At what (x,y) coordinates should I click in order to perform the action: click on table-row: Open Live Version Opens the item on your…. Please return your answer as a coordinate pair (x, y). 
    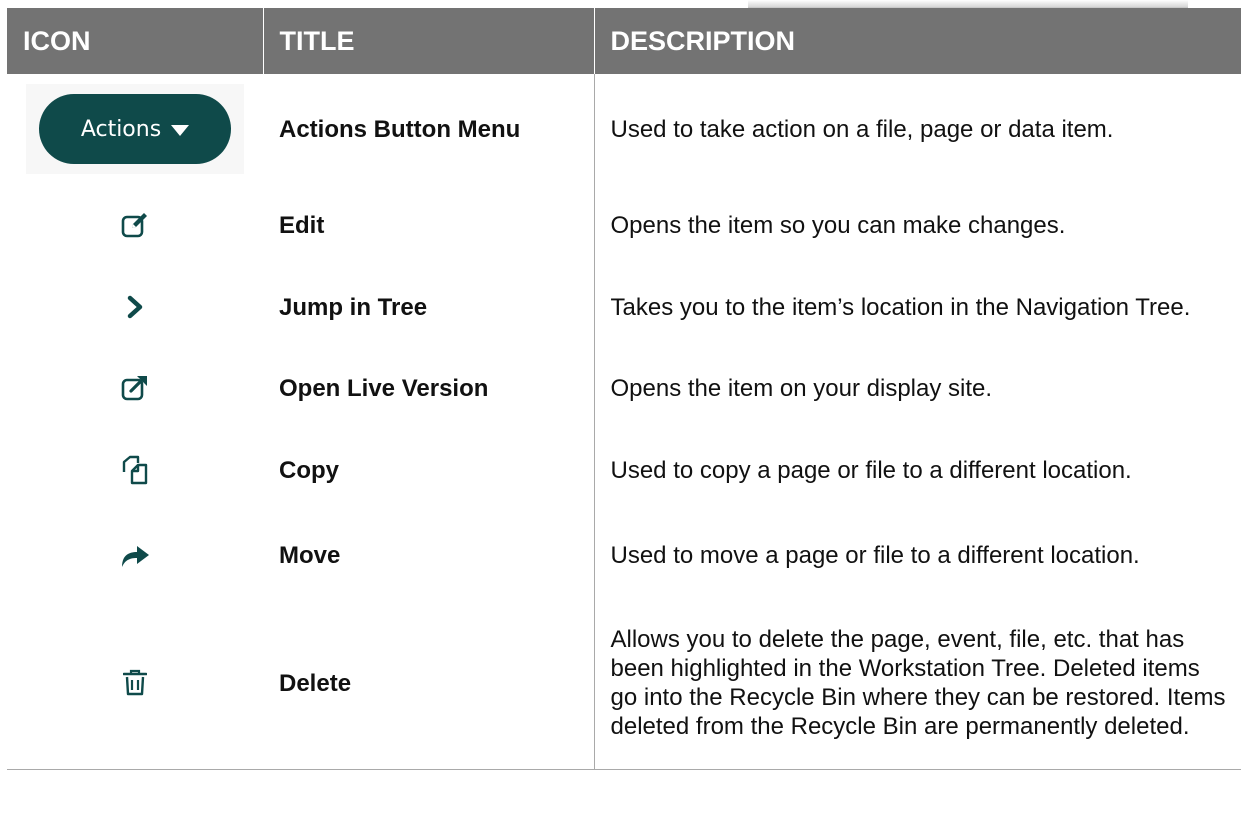
    Looking at the image, I should click on (624, 388).